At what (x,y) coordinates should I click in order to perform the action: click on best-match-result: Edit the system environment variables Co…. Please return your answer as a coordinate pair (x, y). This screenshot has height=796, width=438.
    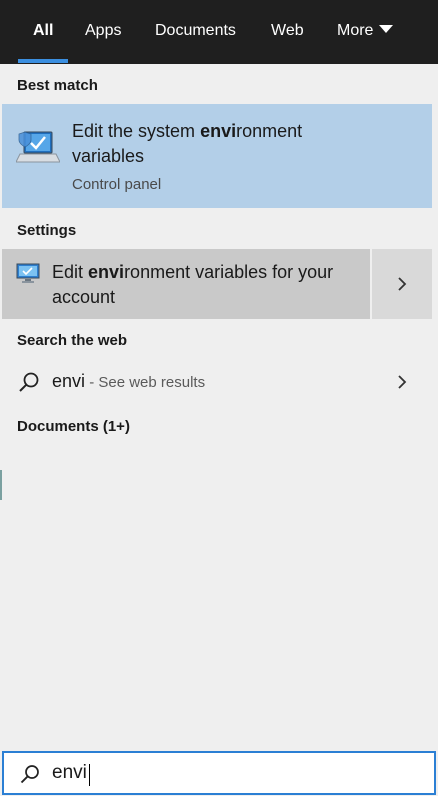
    Looking at the image, I should click on (217, 156).